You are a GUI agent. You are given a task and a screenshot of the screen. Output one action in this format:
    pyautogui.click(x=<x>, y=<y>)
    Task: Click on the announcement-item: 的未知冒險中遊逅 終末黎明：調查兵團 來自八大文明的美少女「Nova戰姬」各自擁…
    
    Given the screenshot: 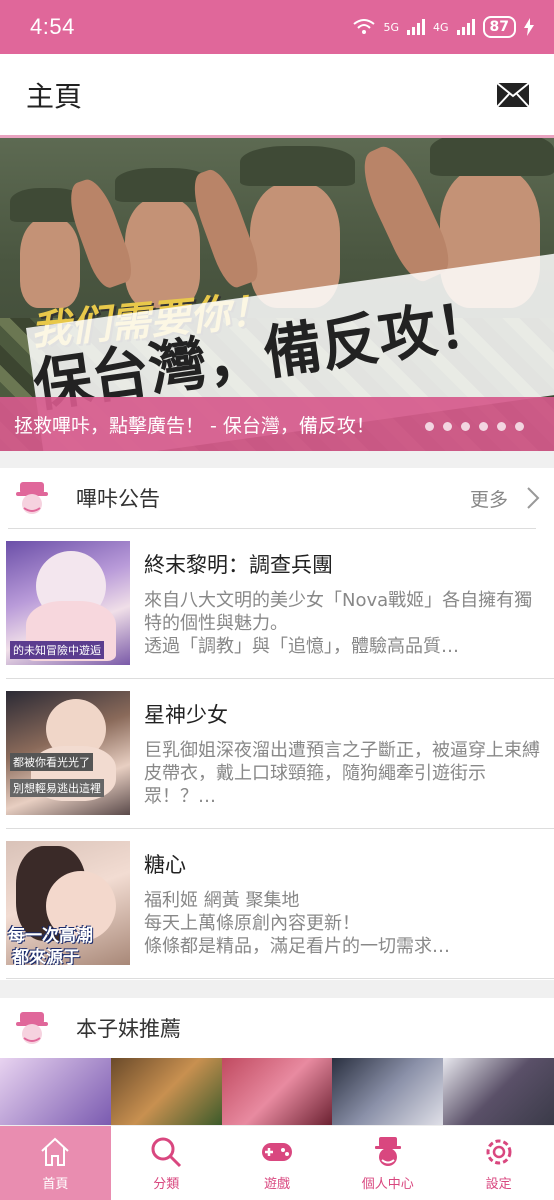 What is the action you would take?
    pyautogui.click(x=280, y=604)
    